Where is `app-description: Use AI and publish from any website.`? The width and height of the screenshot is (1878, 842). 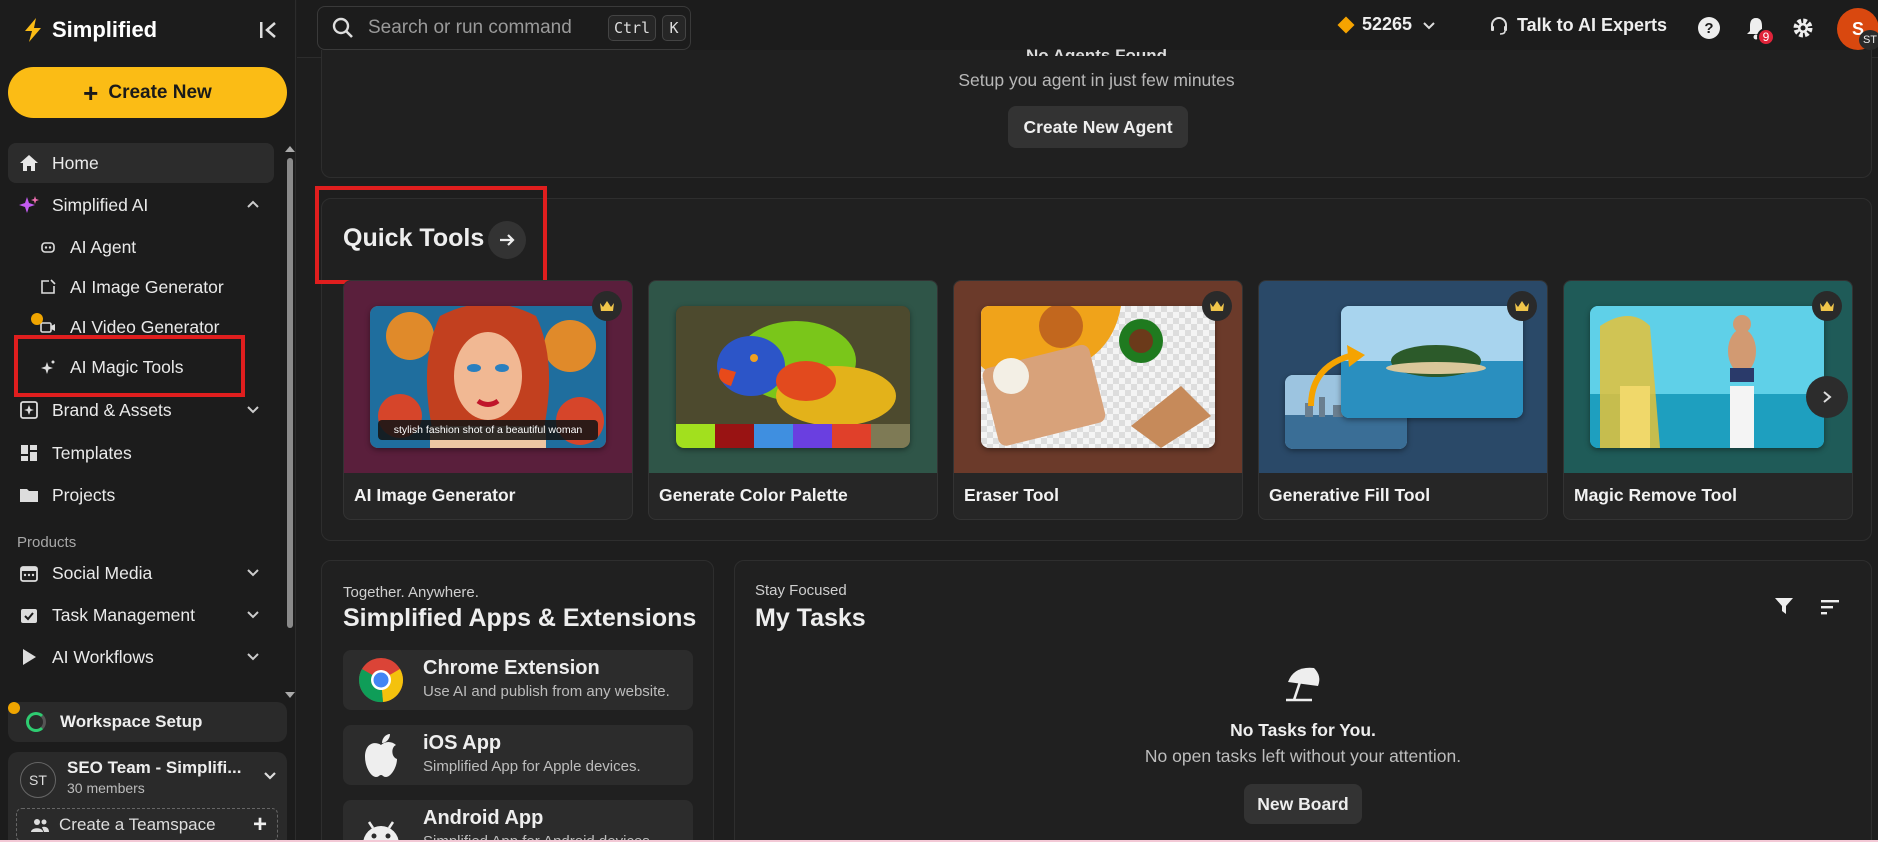
app-description: Use AI and publish from any website. is located at coordinates (546, 691).